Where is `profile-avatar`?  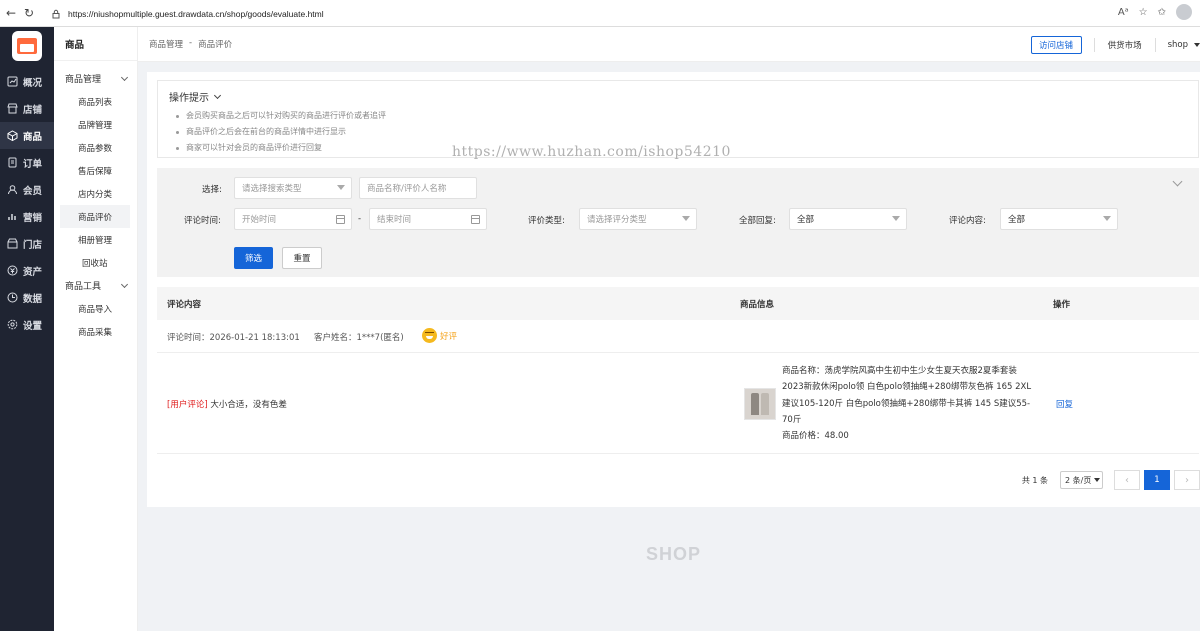 profile-avatar is located at coordinates (1184, 12).